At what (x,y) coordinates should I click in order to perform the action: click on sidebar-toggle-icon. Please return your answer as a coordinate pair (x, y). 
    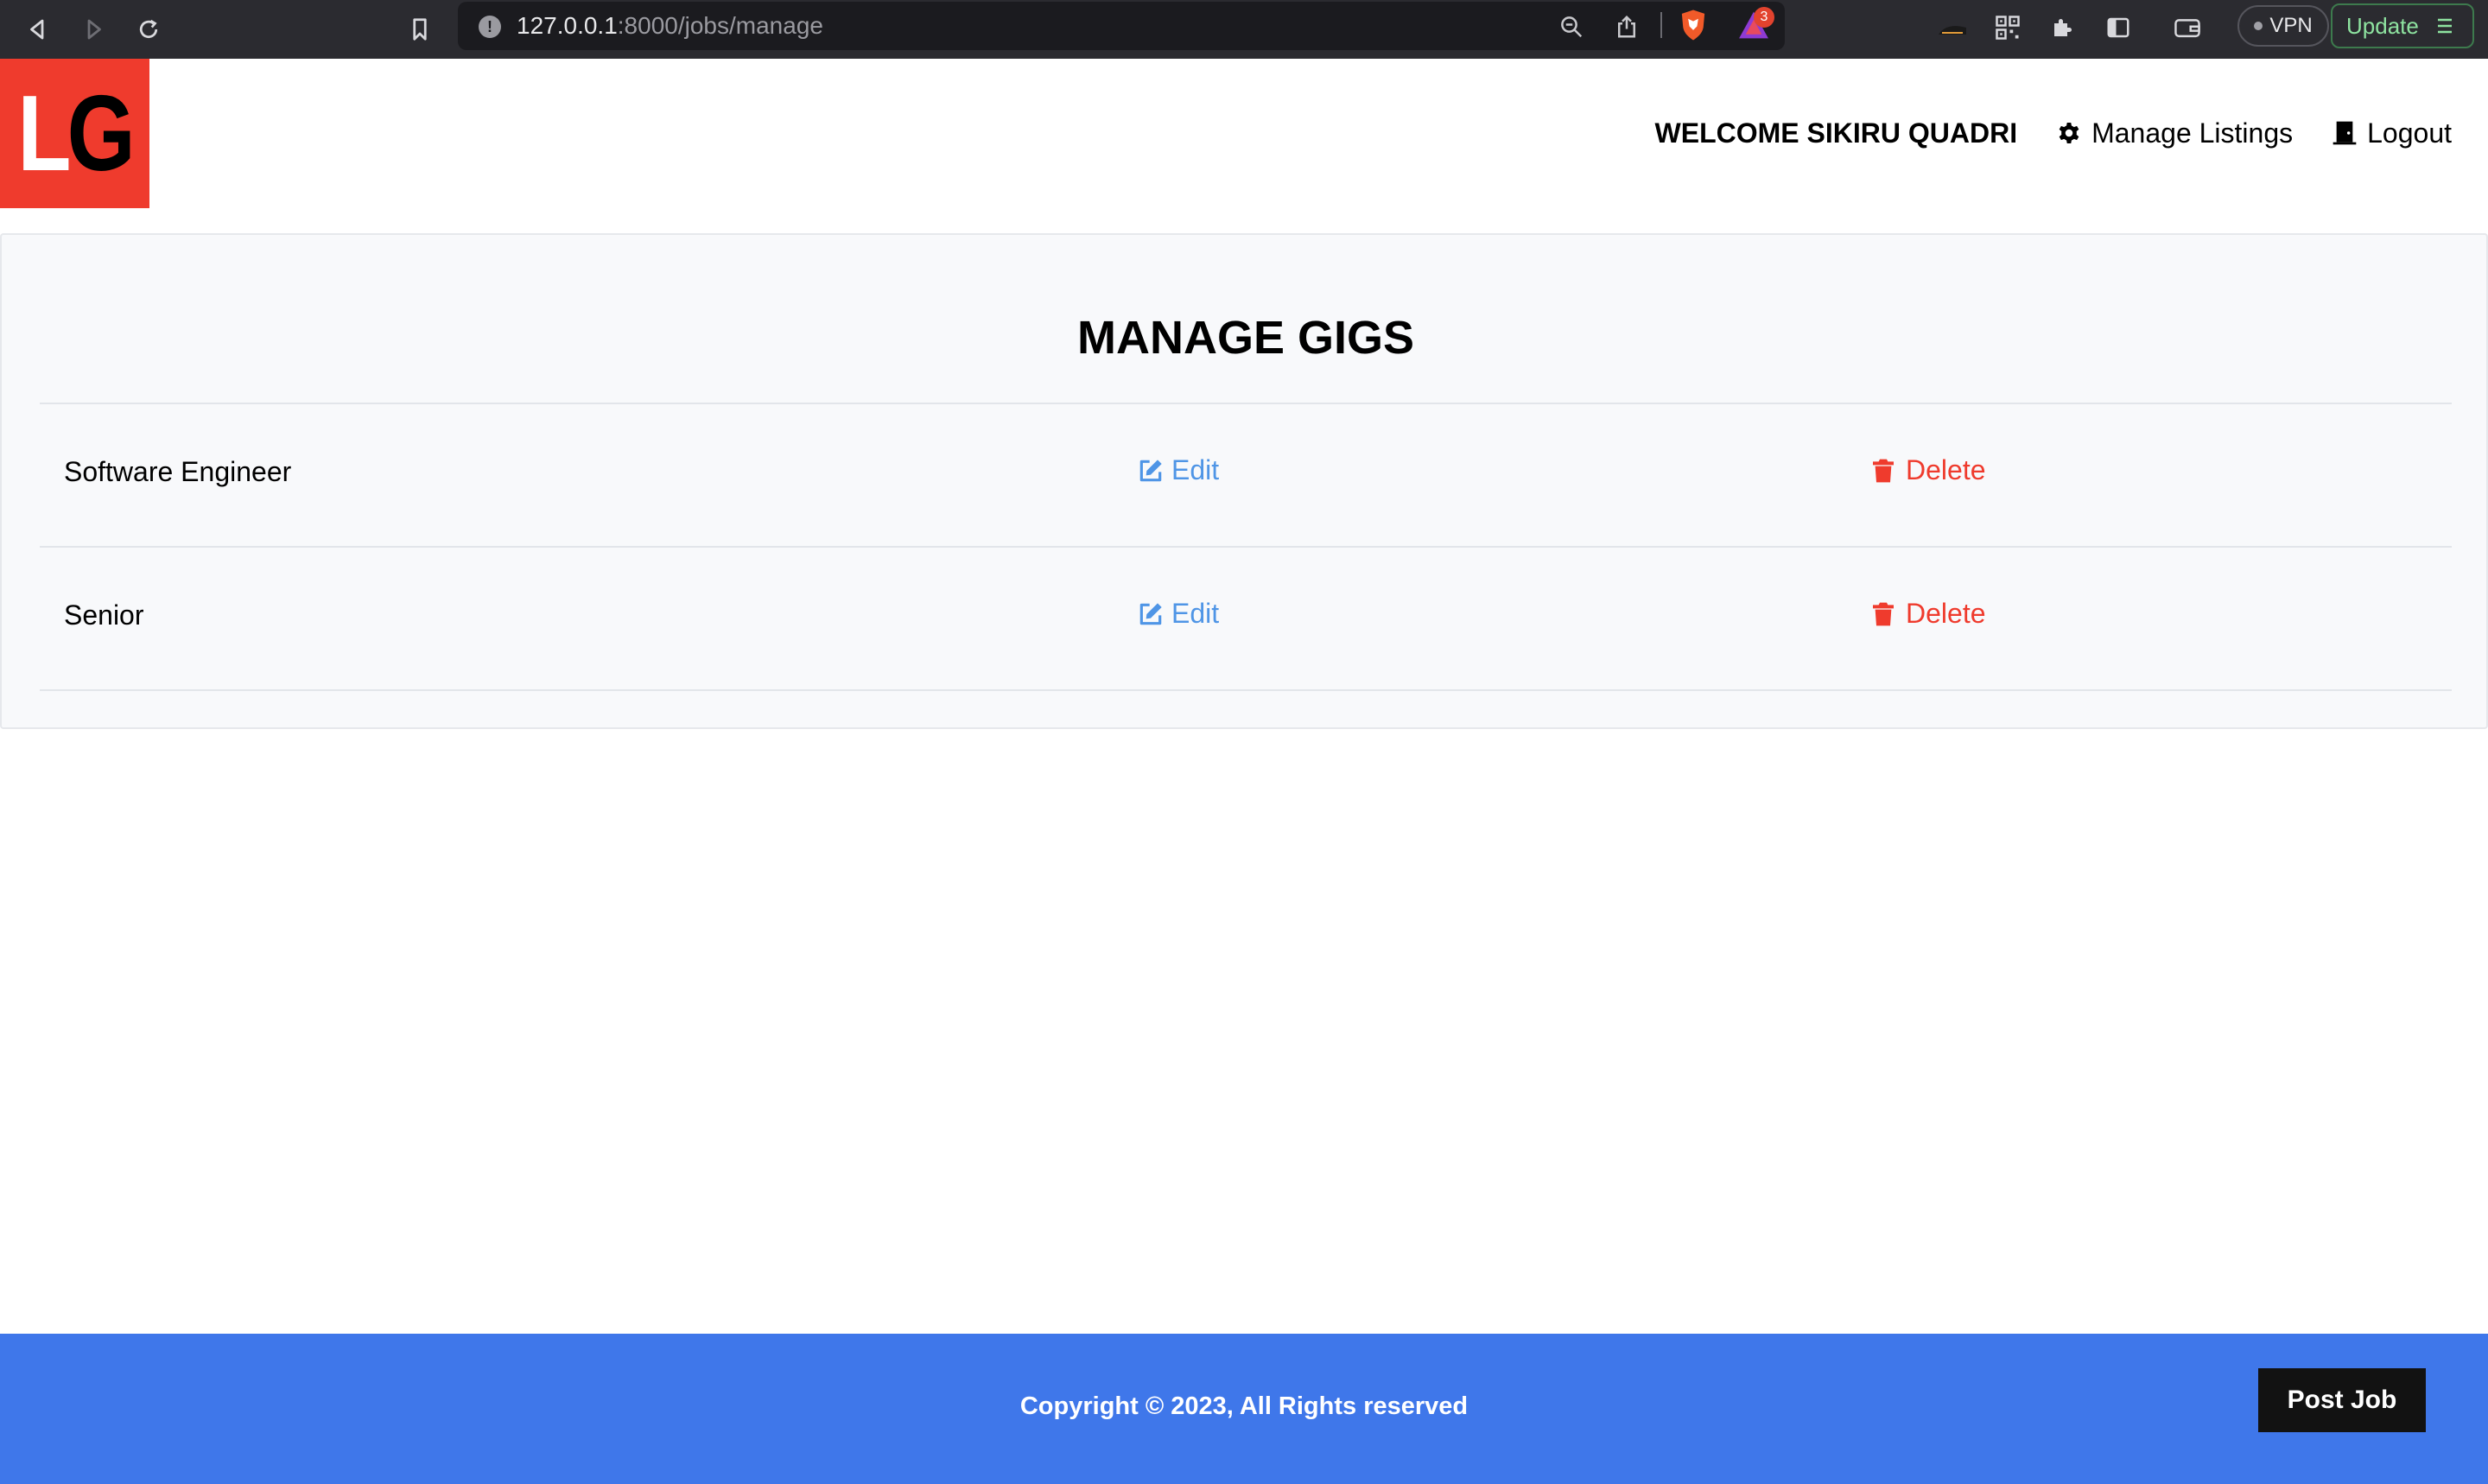
    Looking at the image, I should click on (2118, 27).